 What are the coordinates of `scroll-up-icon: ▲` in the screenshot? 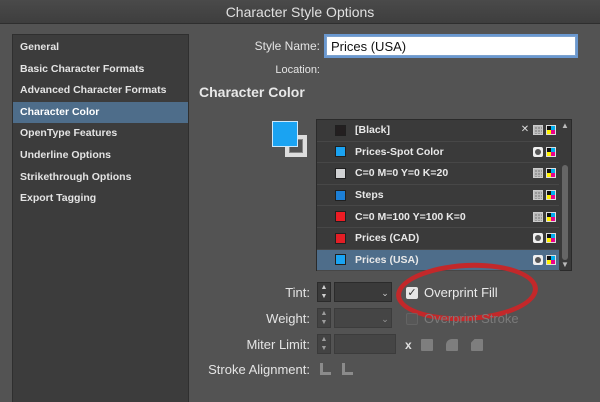 It's located at (565, 125).